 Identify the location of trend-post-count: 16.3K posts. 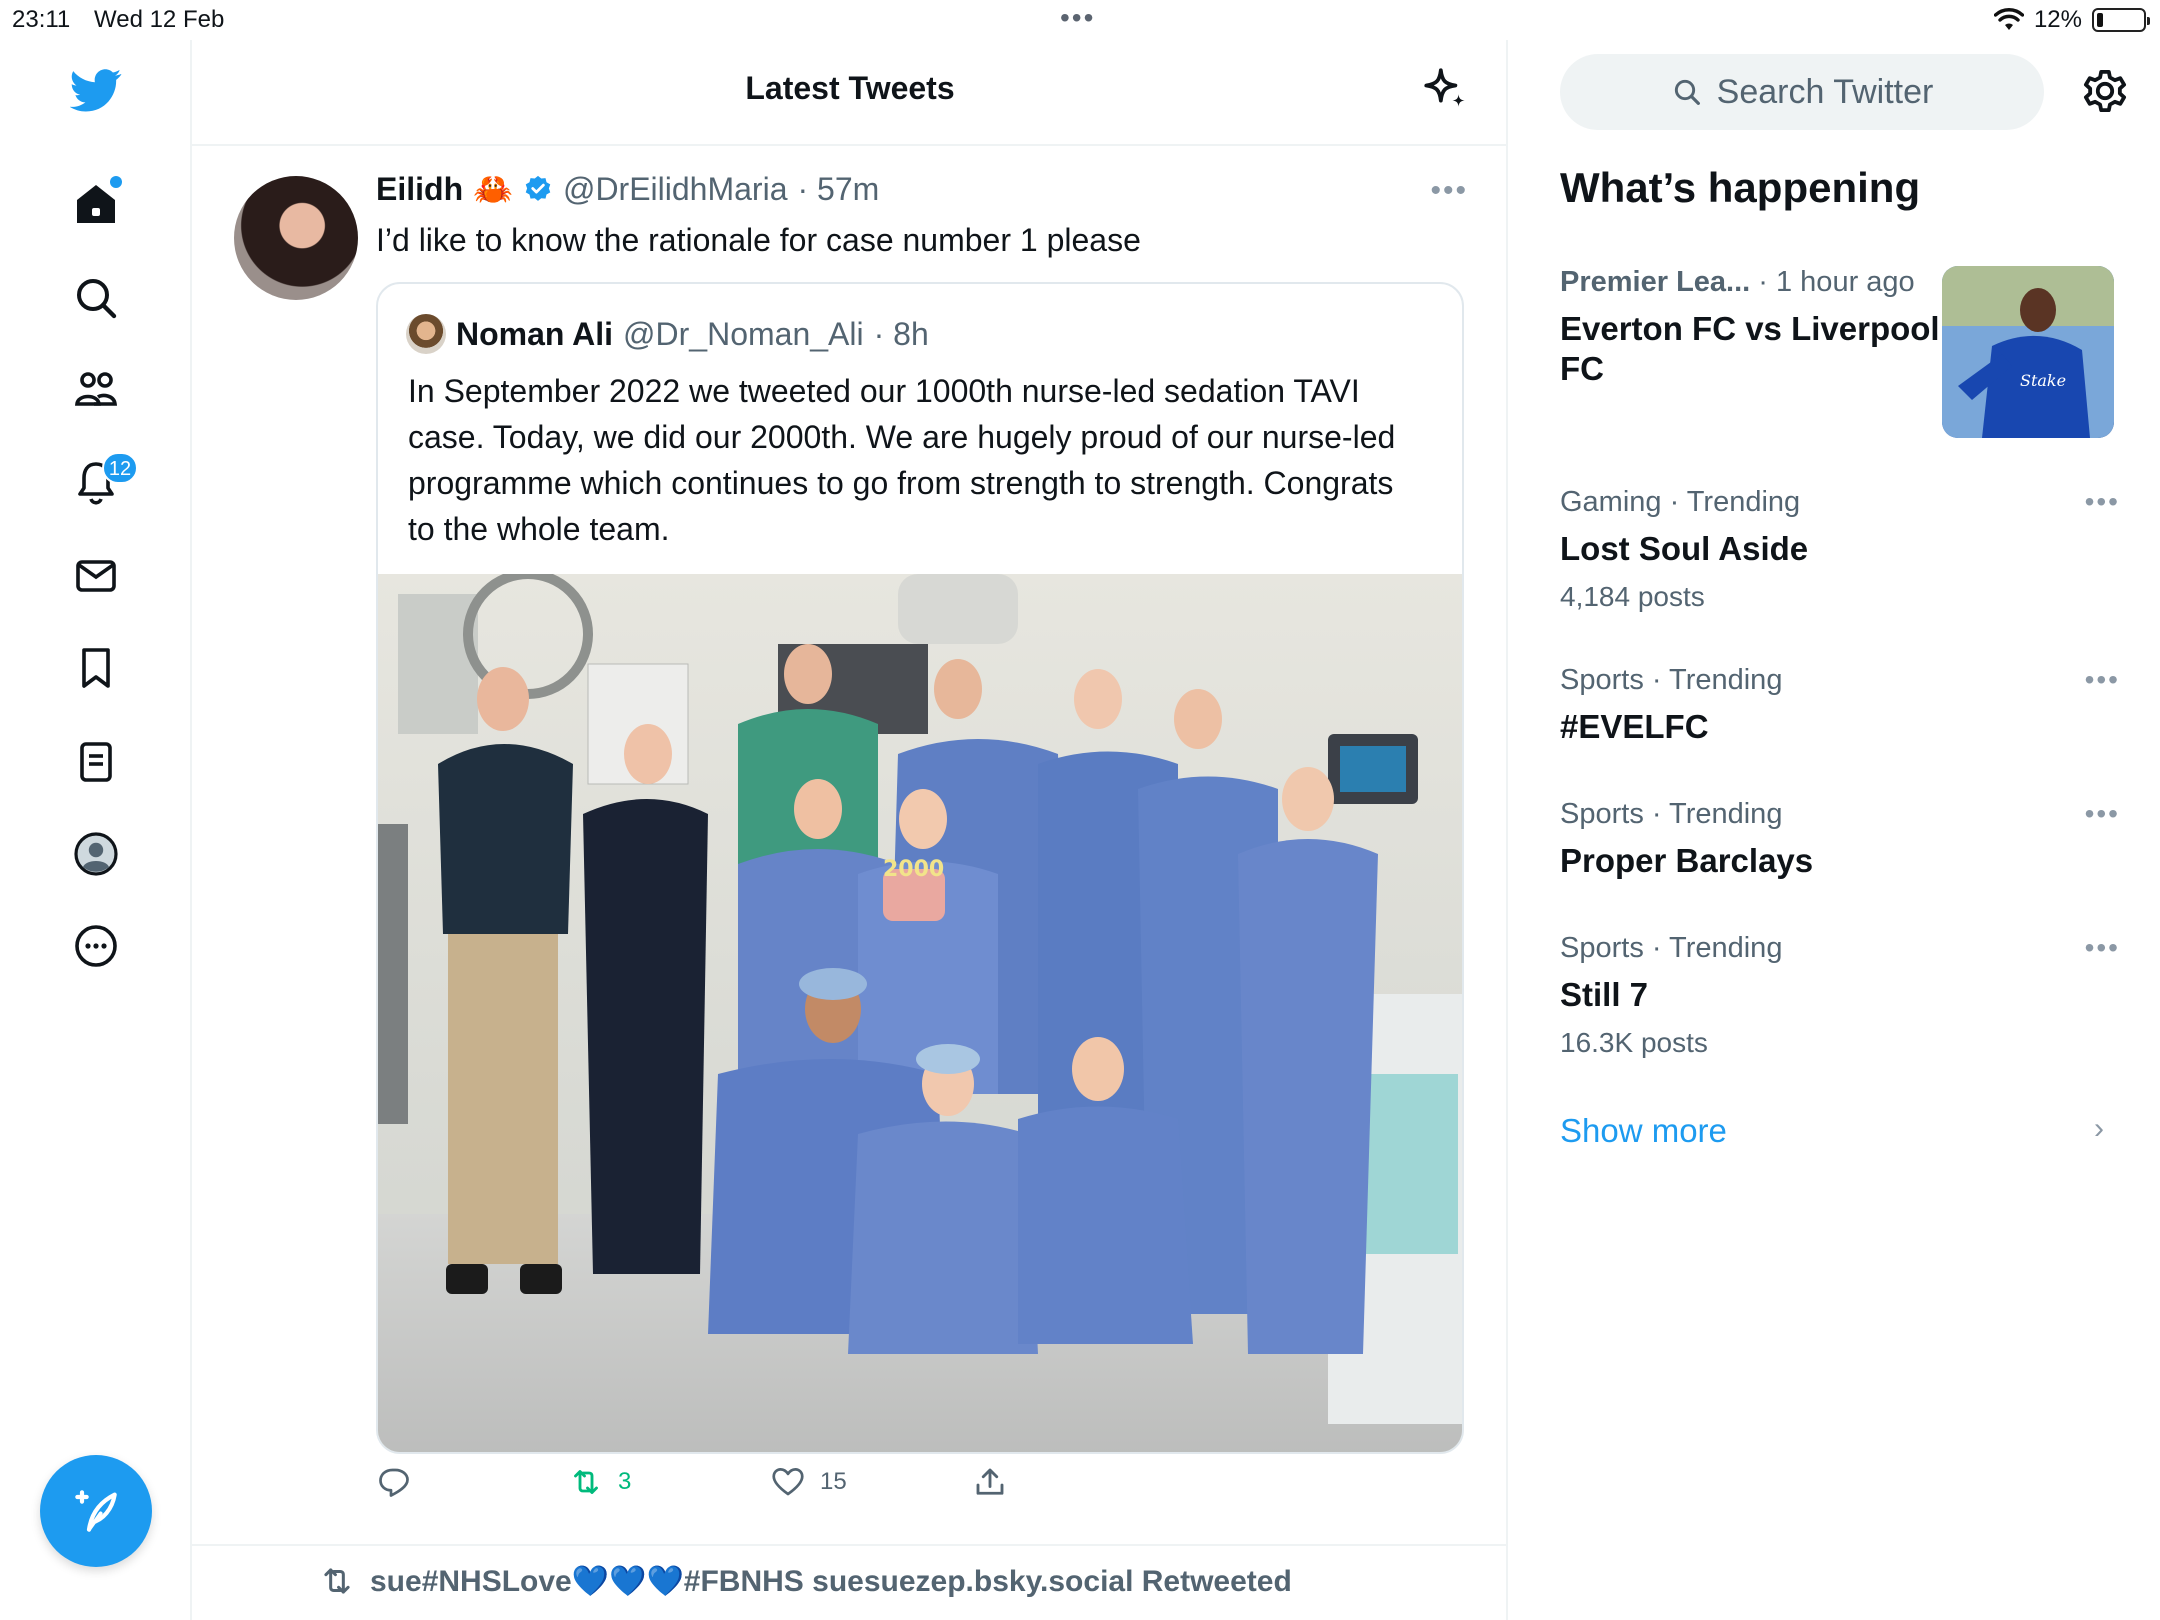
(1634, 1042).